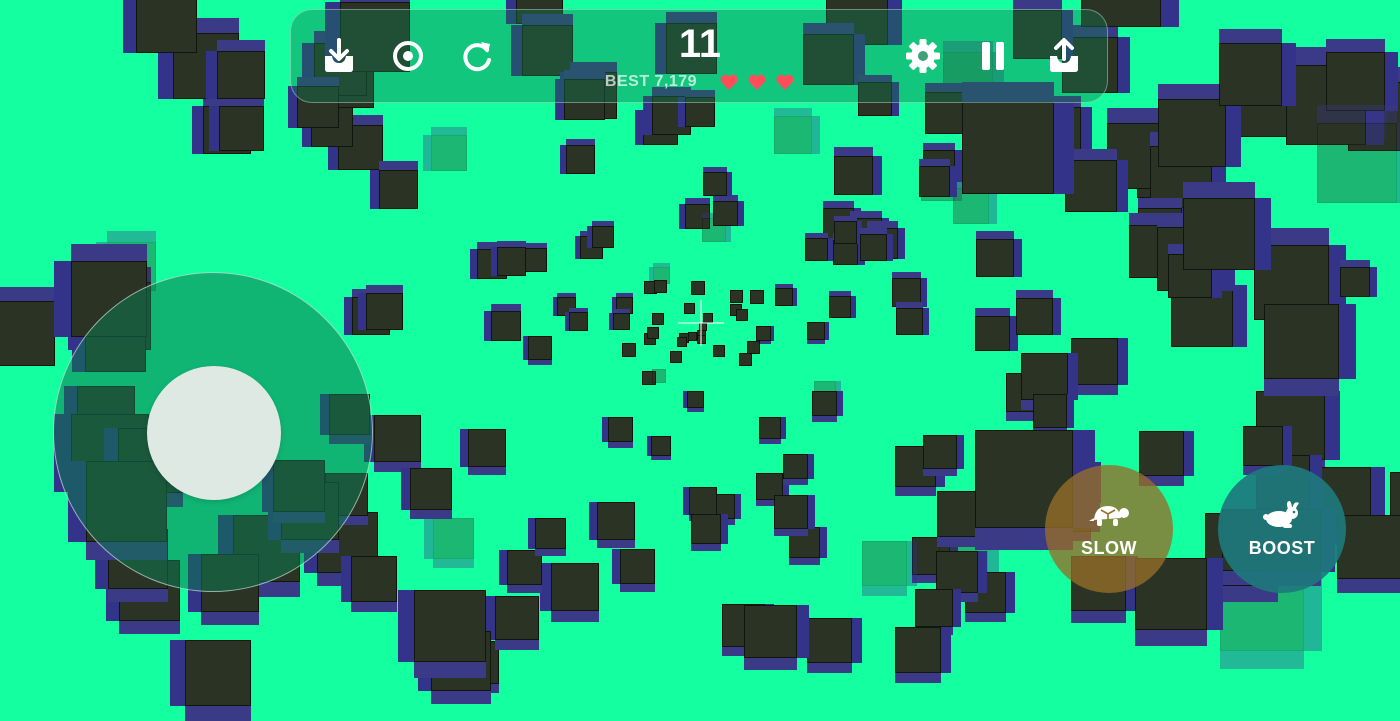  Describe the element at coordinates (1109, 515) in the screenshot. I see `turtle-icon` at that location.